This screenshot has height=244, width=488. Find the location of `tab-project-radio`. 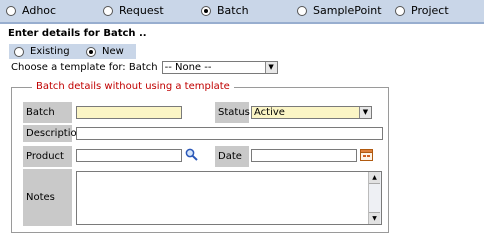

tab-project-radio is located at coordinates (400, 10).